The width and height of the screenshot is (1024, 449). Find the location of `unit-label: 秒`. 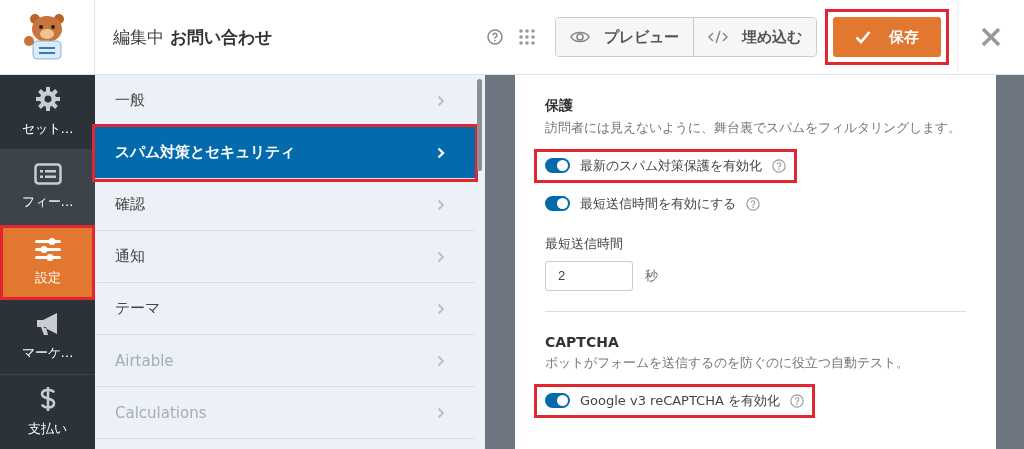

unit-label: 秒 is located at coordinates (651, 275).